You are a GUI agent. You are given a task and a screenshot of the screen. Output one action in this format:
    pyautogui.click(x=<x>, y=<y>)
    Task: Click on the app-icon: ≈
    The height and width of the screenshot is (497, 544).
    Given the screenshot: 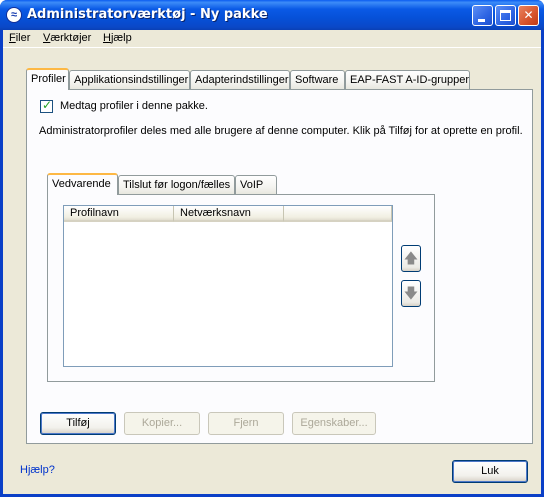 What is the action you would take?
    pyautogui.click(x=14, y=15)
    